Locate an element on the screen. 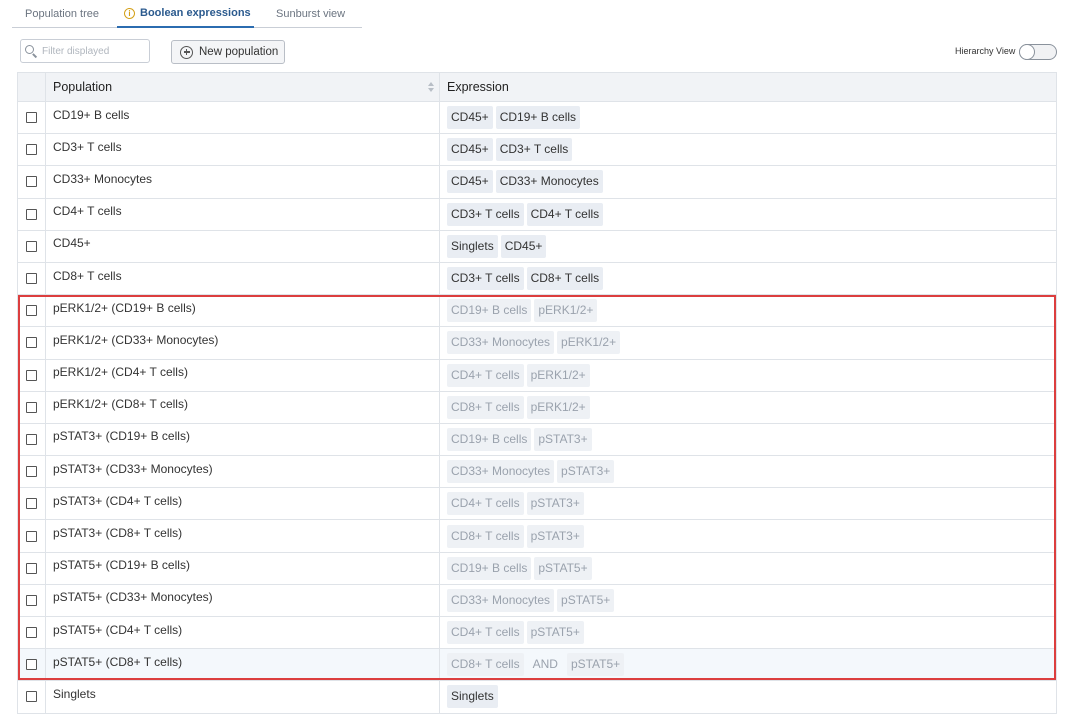 This screenshot has width=1066, height=726. expression-cell: CD19+ B cells pSTAT5+ is located at coordinates (748, 568).